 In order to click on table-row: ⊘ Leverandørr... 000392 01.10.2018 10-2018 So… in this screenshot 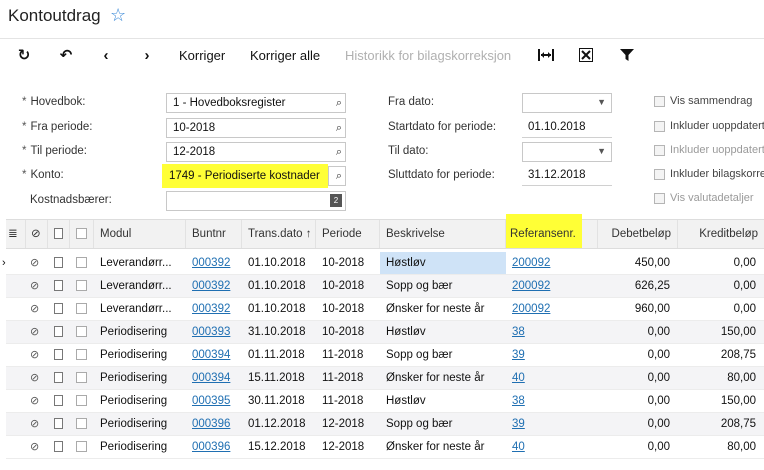, I will do `click(385, 286)`.